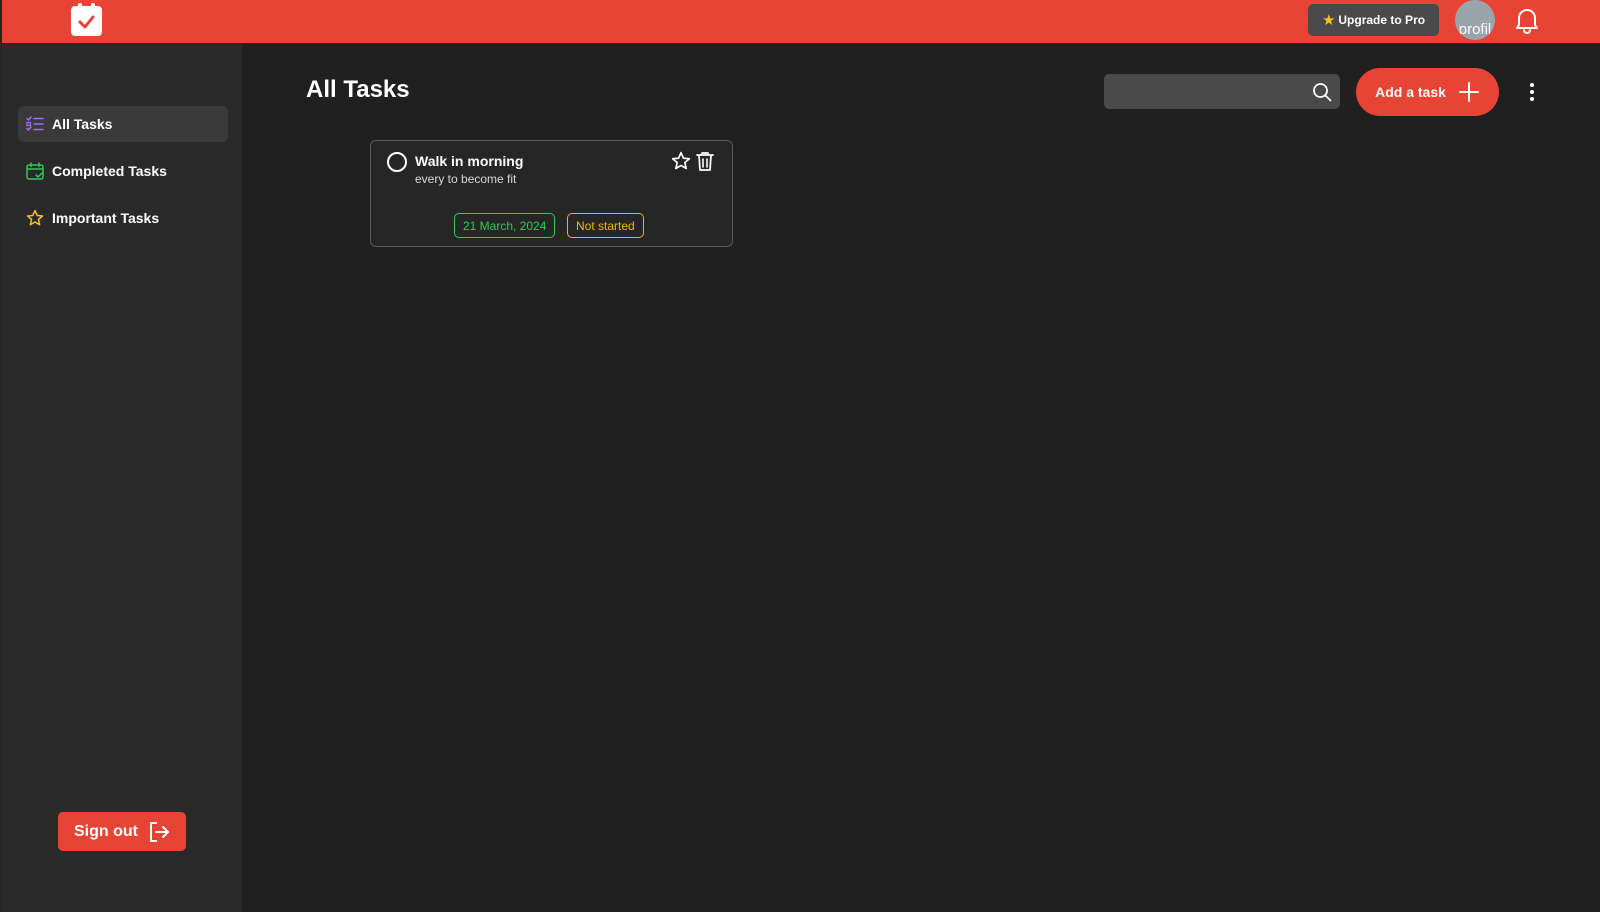 This screenshot has width=1600, height=912. What do you see at coordinates (705, 161) in the screenshot?
I see `trash-icon` at bounding box center [705, 161].